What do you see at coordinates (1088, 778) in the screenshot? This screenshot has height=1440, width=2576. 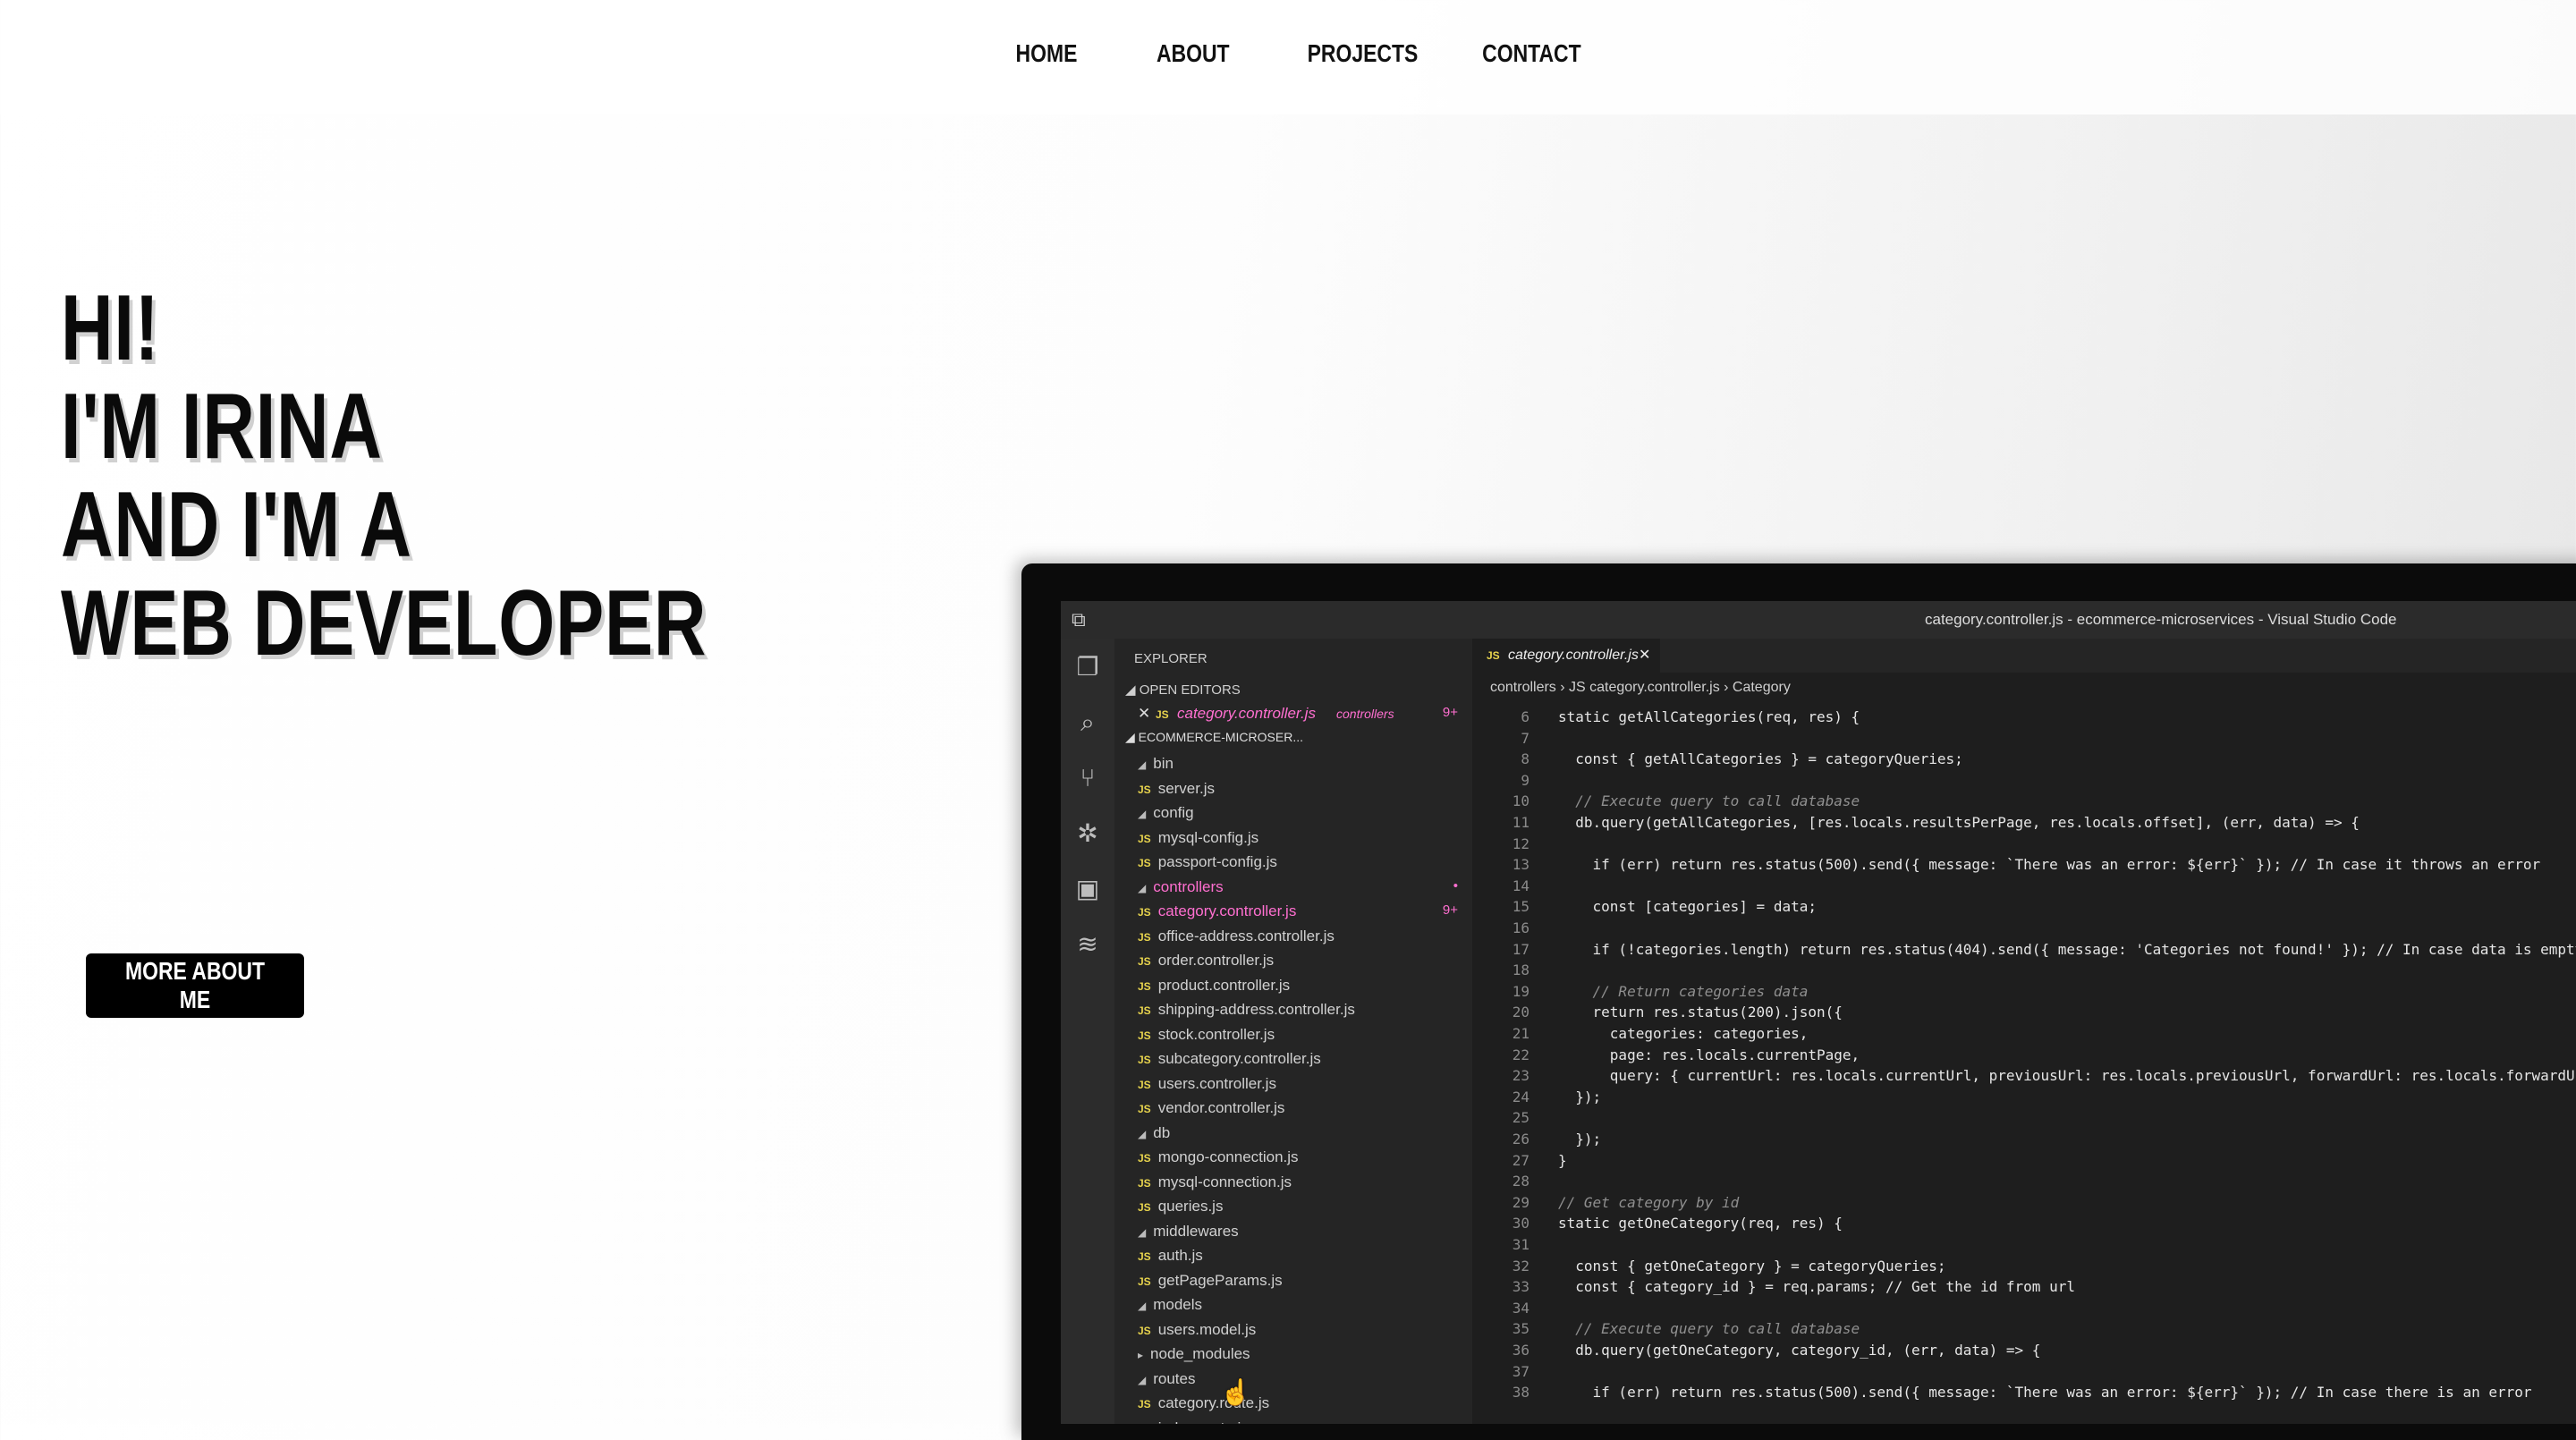 I see `source-control-icon: ⑂` at bounding box center [1088, 778].